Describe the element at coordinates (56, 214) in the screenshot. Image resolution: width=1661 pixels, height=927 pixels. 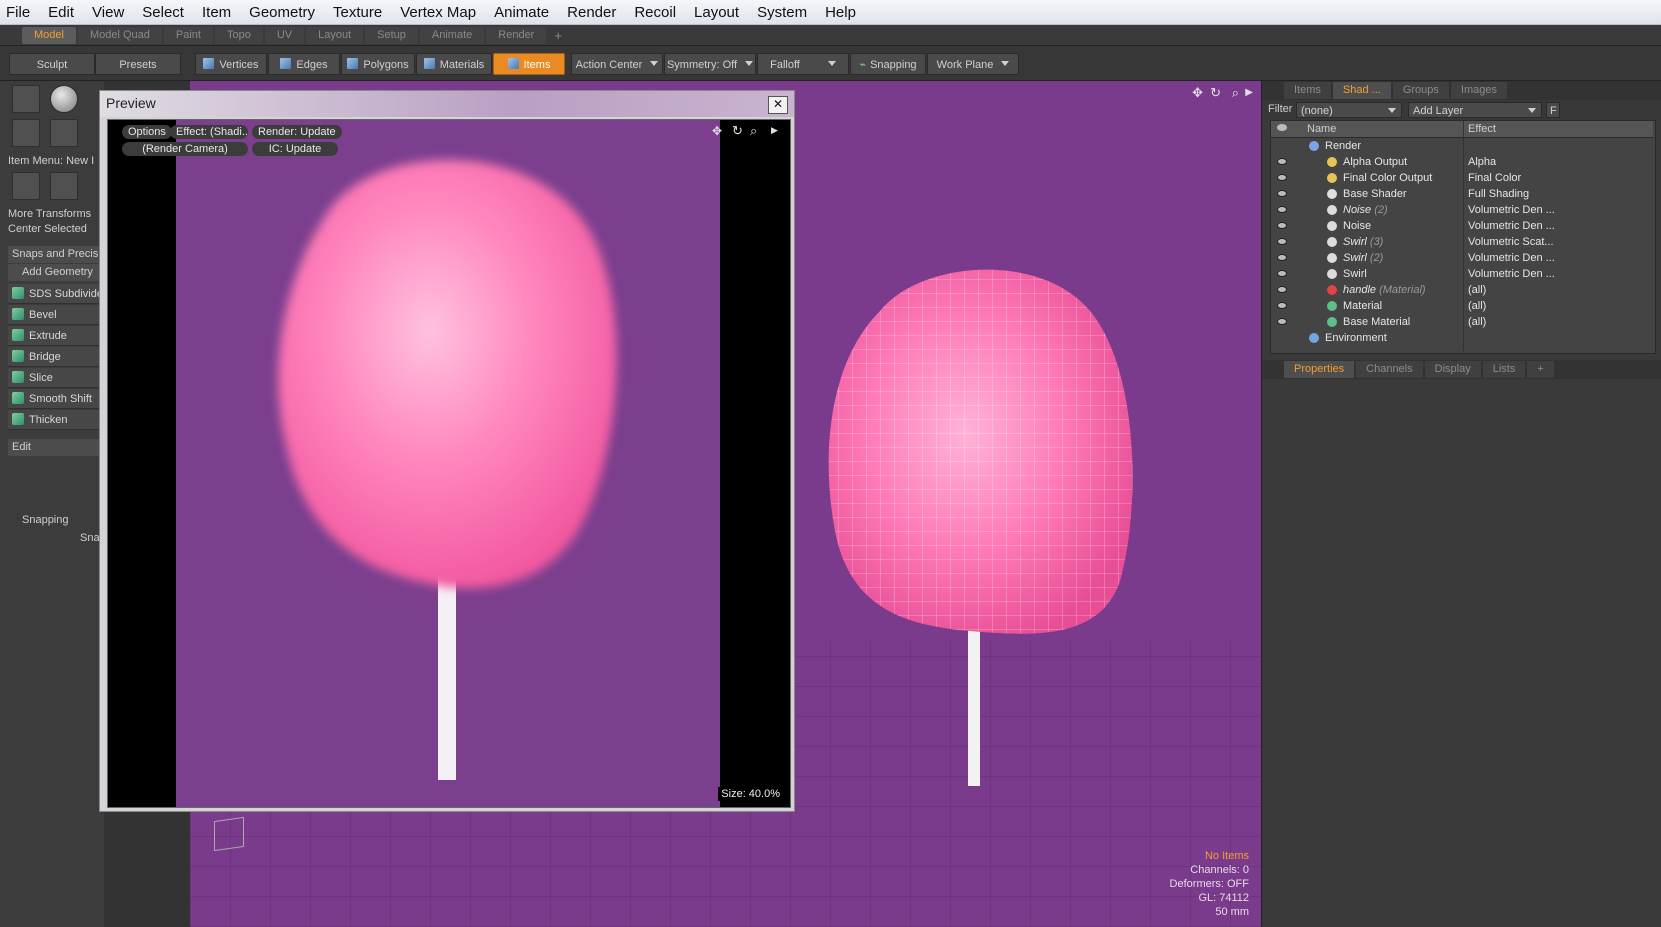
I see `more-transforms-label: More Transforms` at that location.